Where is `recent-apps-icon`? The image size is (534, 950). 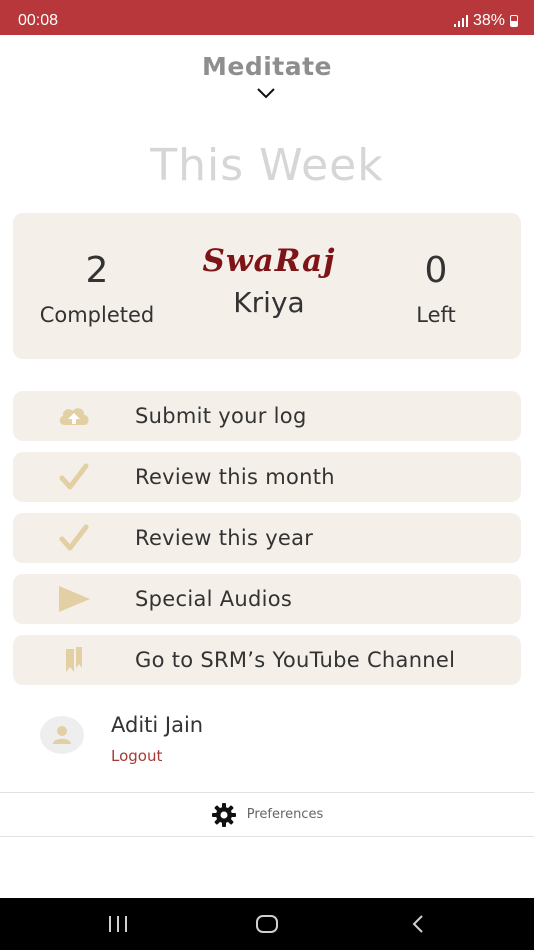 recent-apps-icon is located at coordinates (118, 924).